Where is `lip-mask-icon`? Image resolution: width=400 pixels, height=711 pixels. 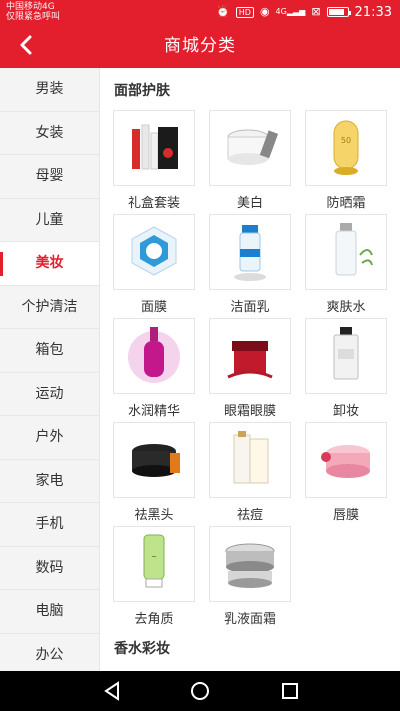
lip-mask-icon is located at coordinates (346, 460).